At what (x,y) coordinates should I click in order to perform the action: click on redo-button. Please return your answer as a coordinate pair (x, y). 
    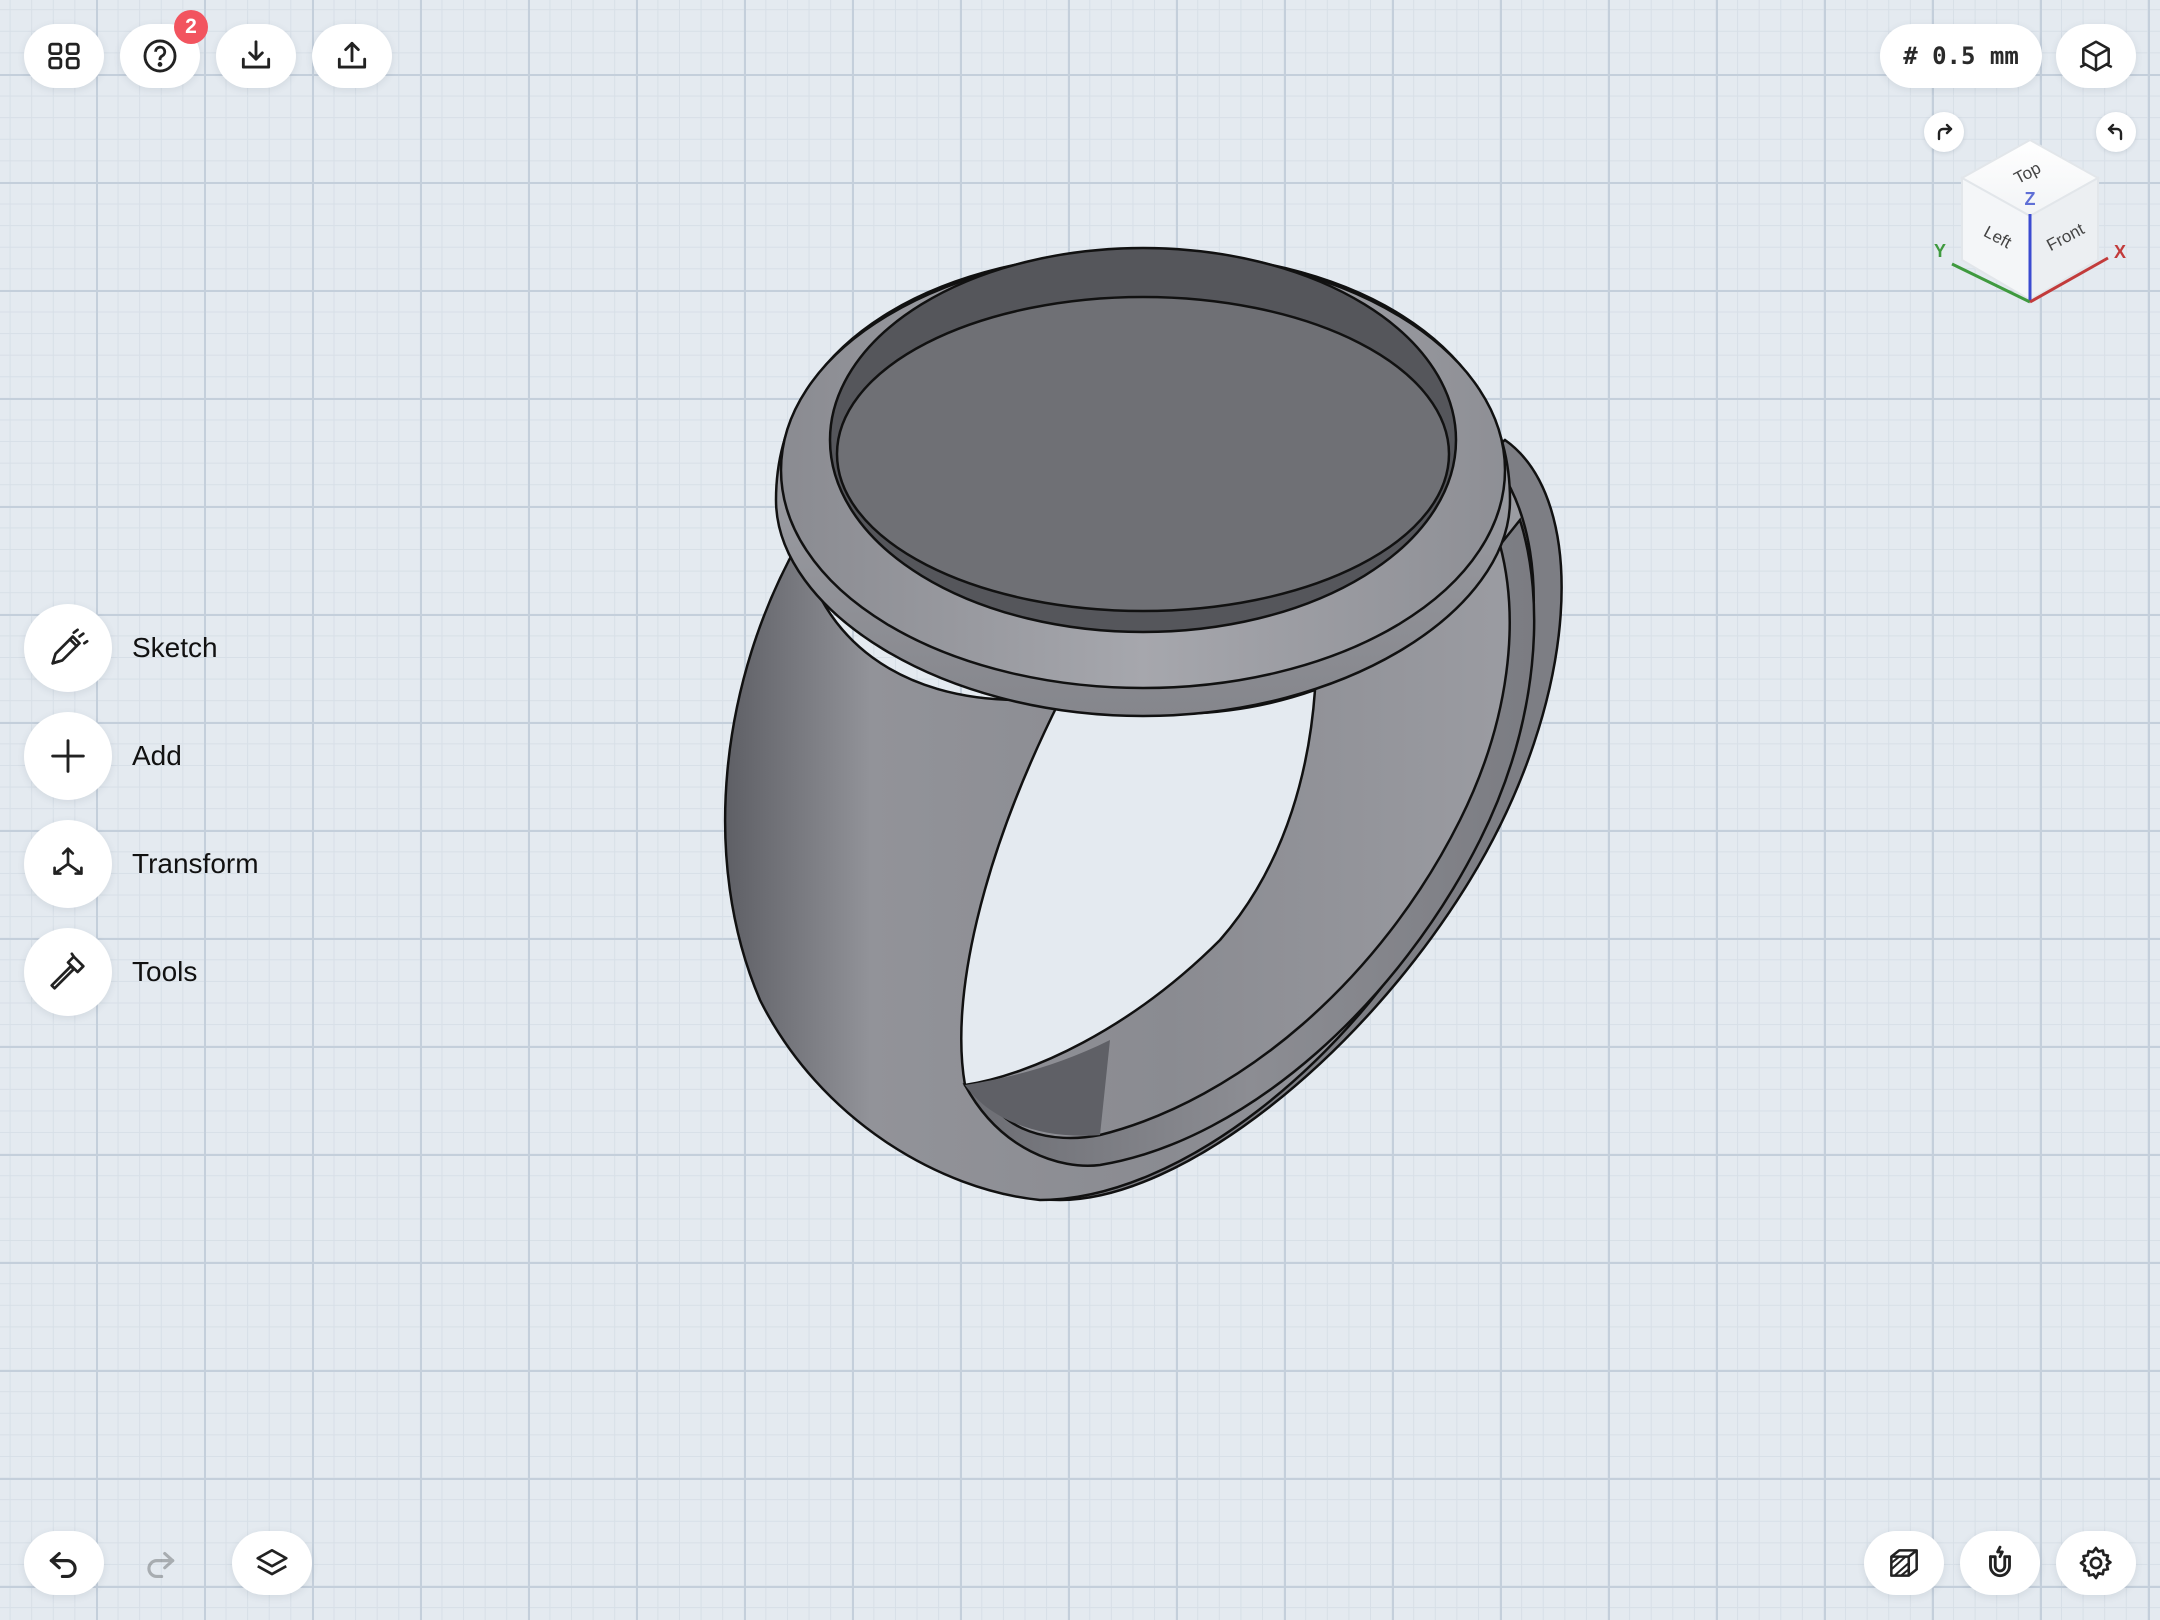
    Looking at the image, I should click on (160, 1563).